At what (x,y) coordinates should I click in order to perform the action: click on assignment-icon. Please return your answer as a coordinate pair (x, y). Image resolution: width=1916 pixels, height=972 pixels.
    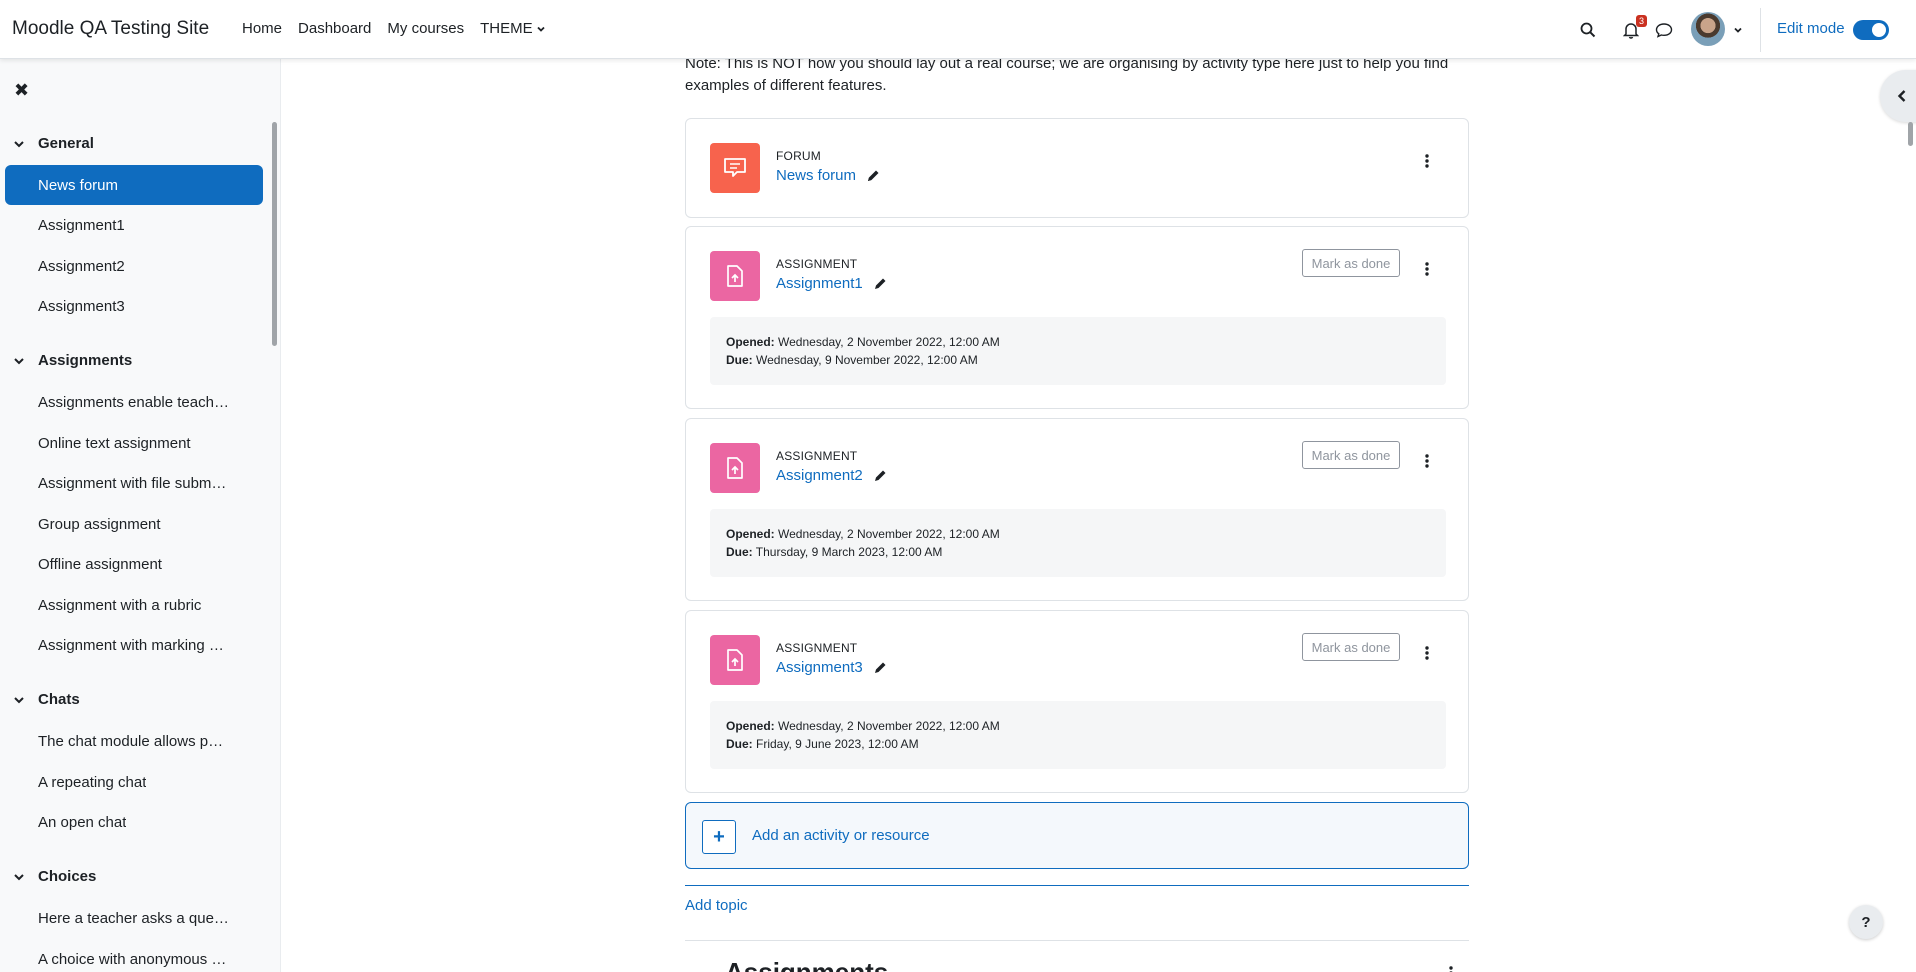
    Looking at the image, I should click on (735, 468).